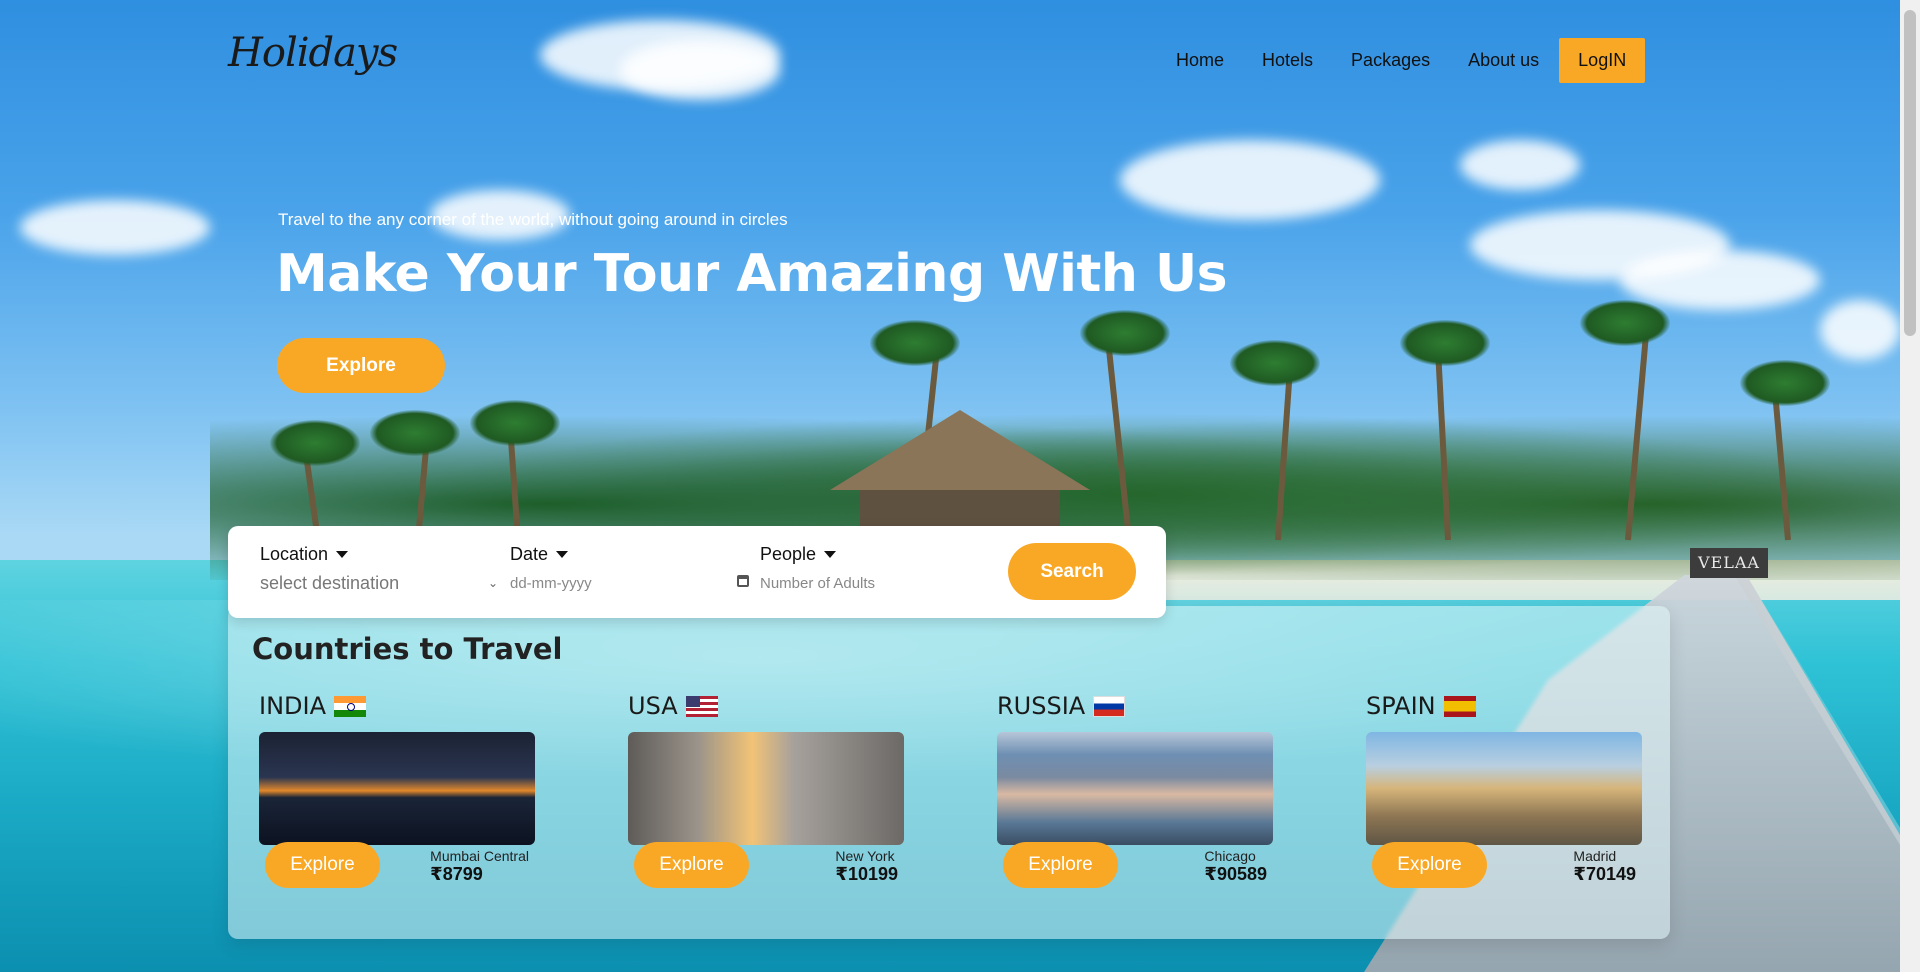  I want to click on date-input: dd-mm-yyyy, so click(551, 583).